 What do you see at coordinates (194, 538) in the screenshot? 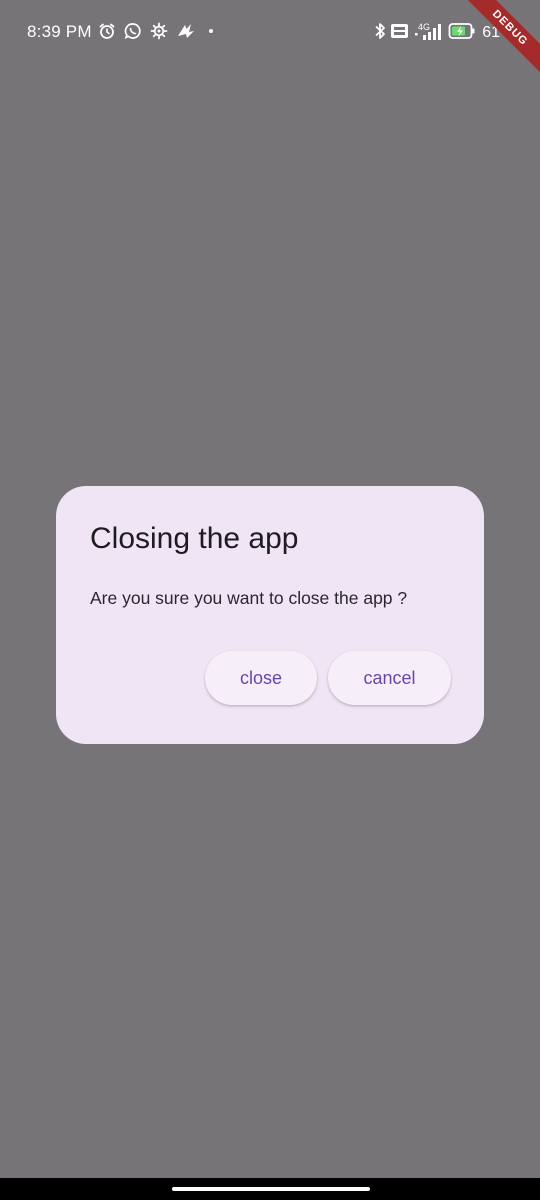
I see `dialog-title: Closing the app` at bounding box center [194, 538].